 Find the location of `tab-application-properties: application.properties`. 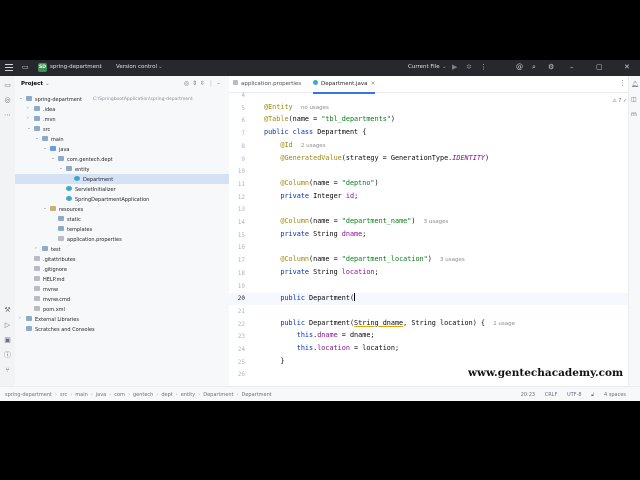

tab-application-properties: application.properties is located at coordinates (267, 84).